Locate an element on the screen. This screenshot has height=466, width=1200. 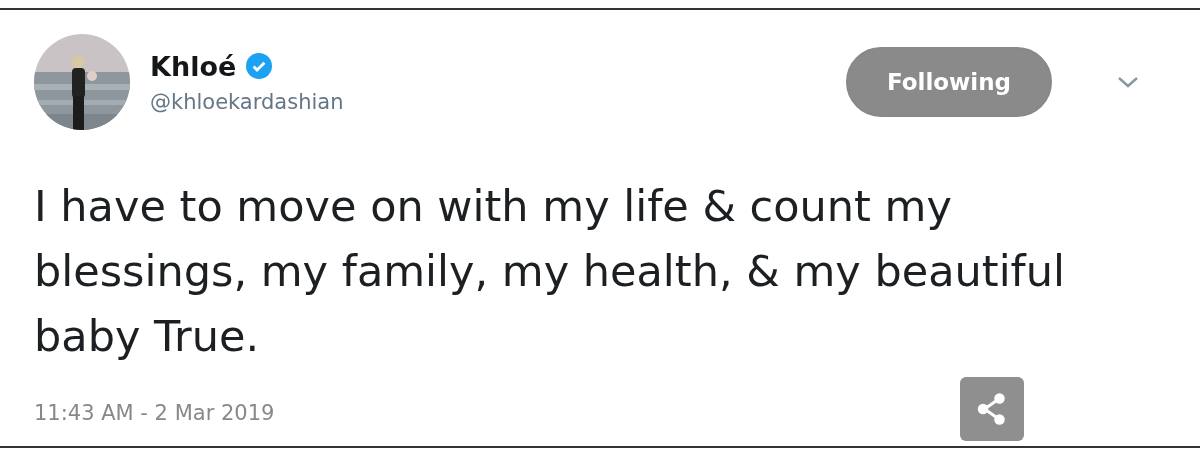
author-name: Khloé is located at coordinates (193, 66).